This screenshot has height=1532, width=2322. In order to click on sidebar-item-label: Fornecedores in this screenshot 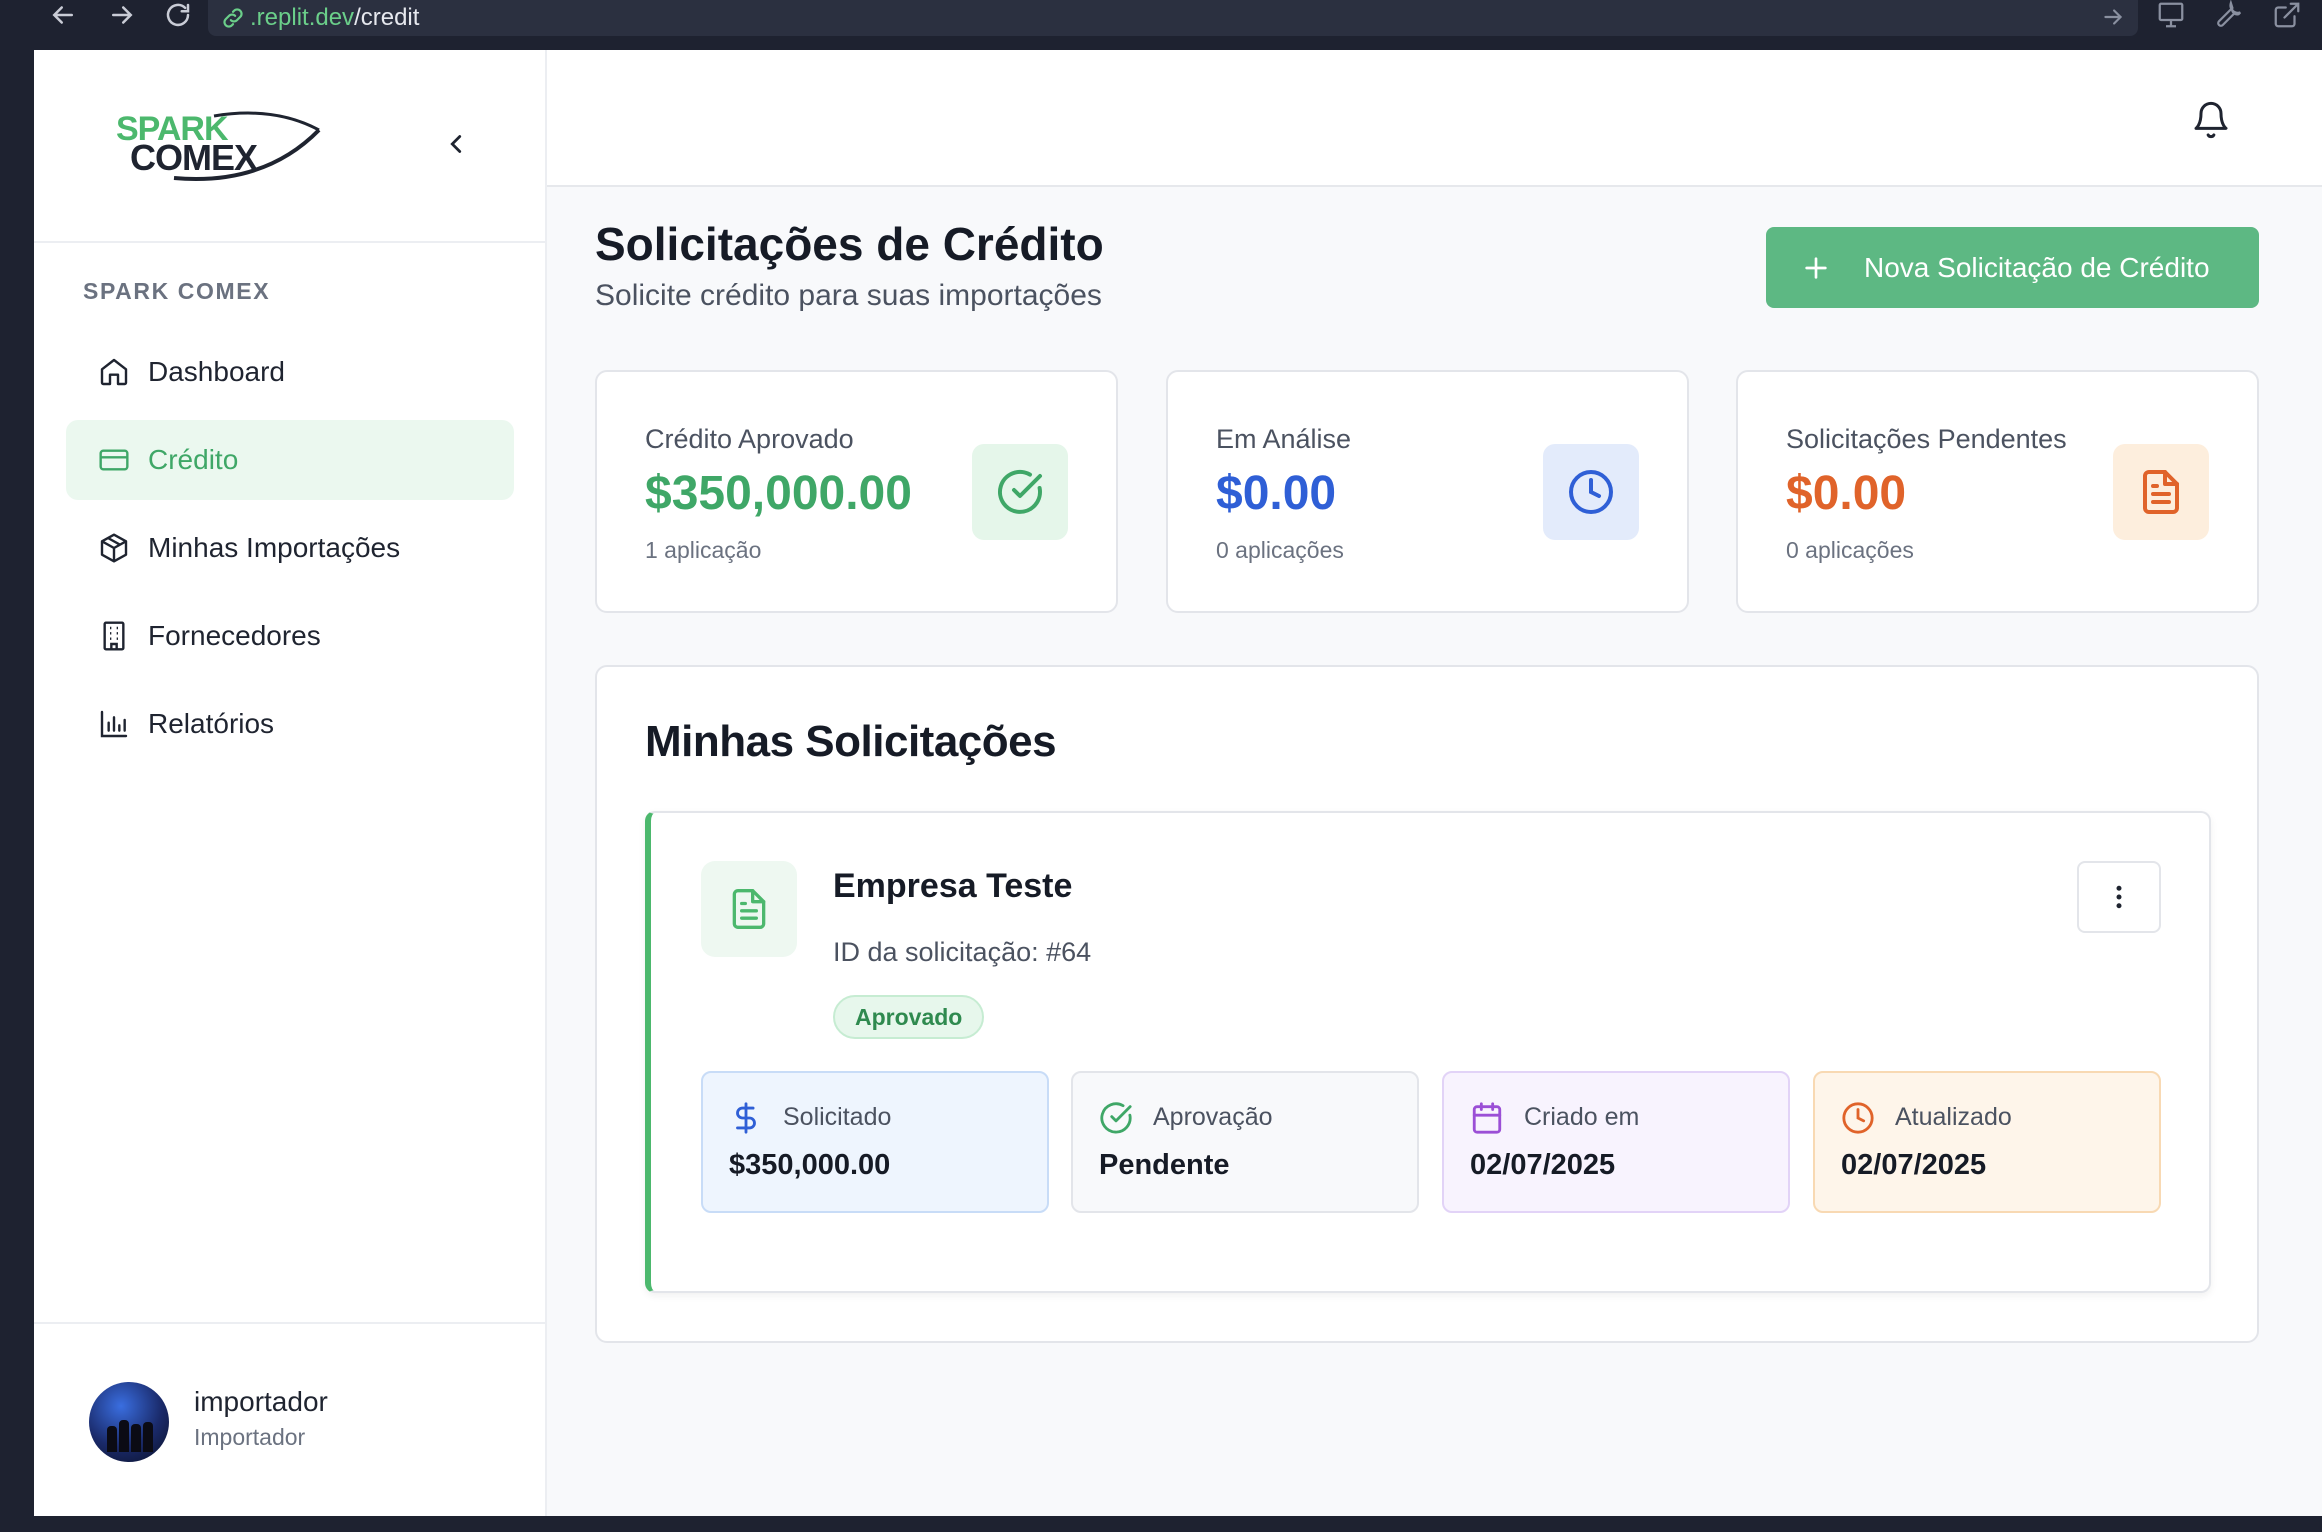, I will do `click(234, 635)`.